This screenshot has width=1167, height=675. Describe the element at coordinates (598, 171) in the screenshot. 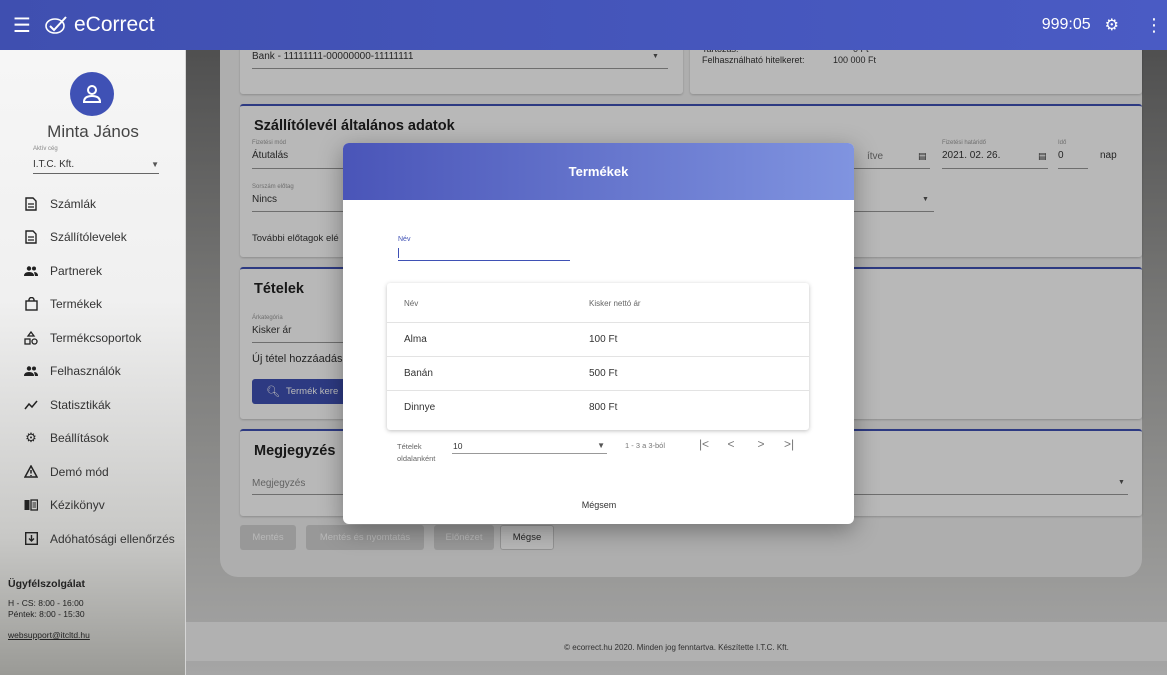

I see `modal-title: Termékek` at that location.